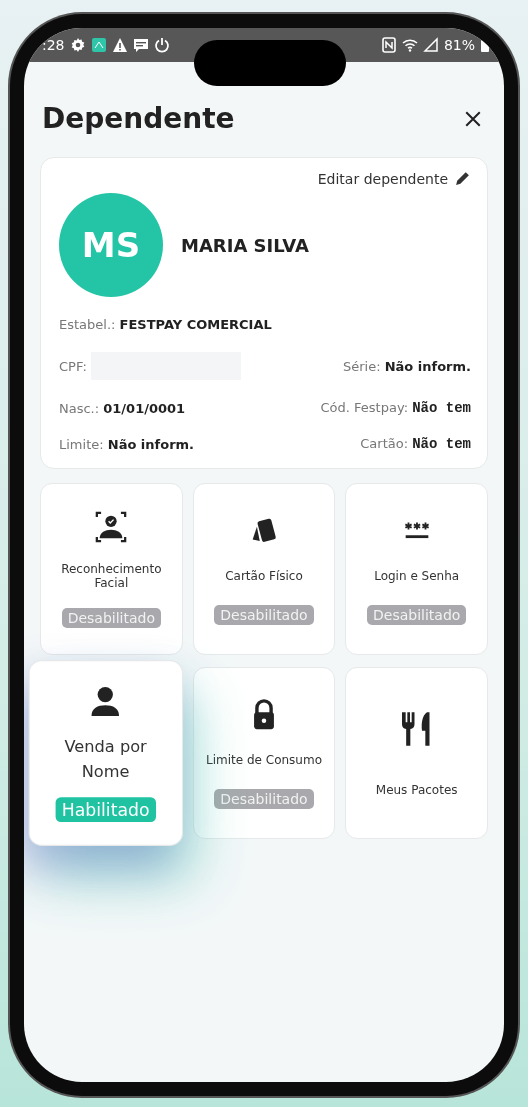 The image size is (528, 1107). Describe the element at coordinates (111, 245) in the screenshot. I see `avatar-initials: MS` at that location.